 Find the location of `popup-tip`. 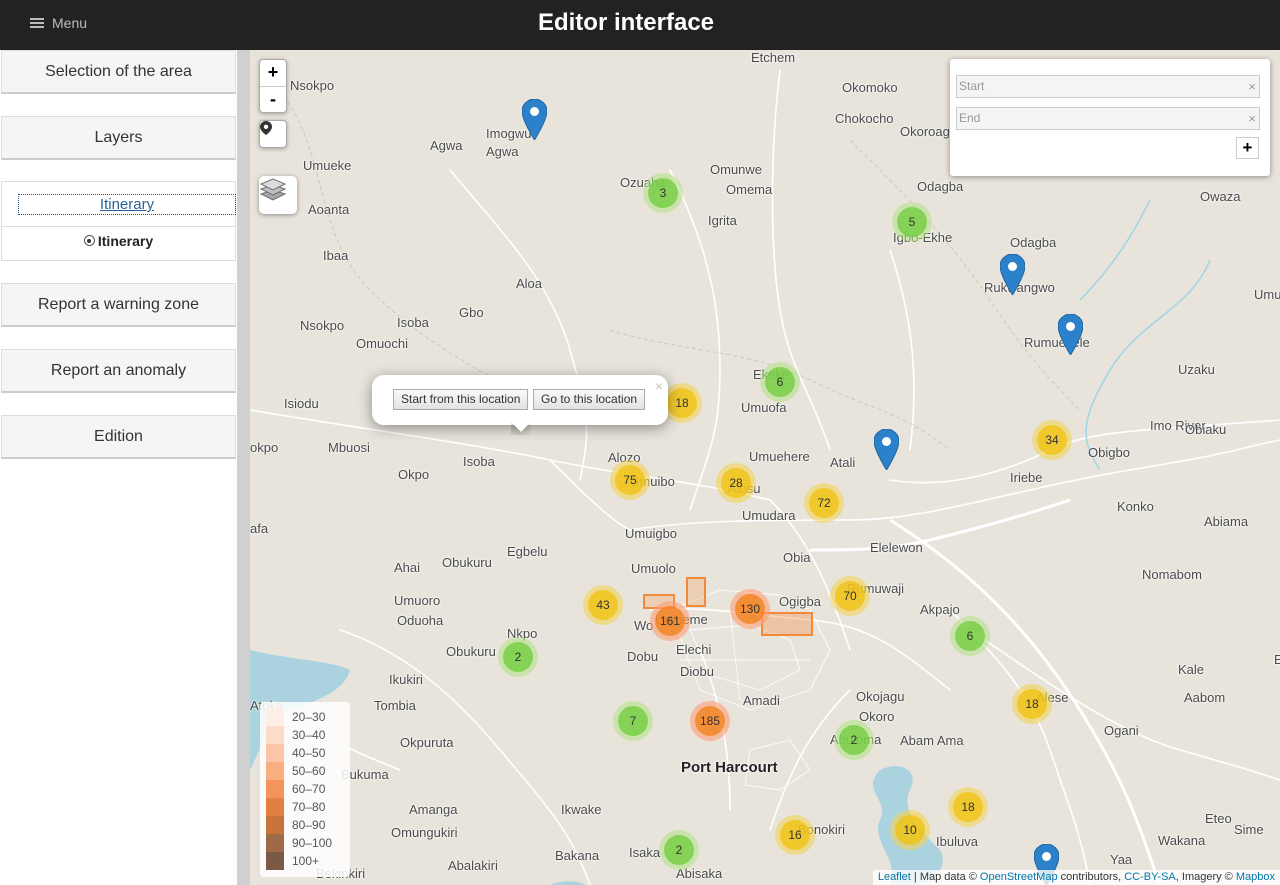

popup-tip is located at coordinates (521, 429).